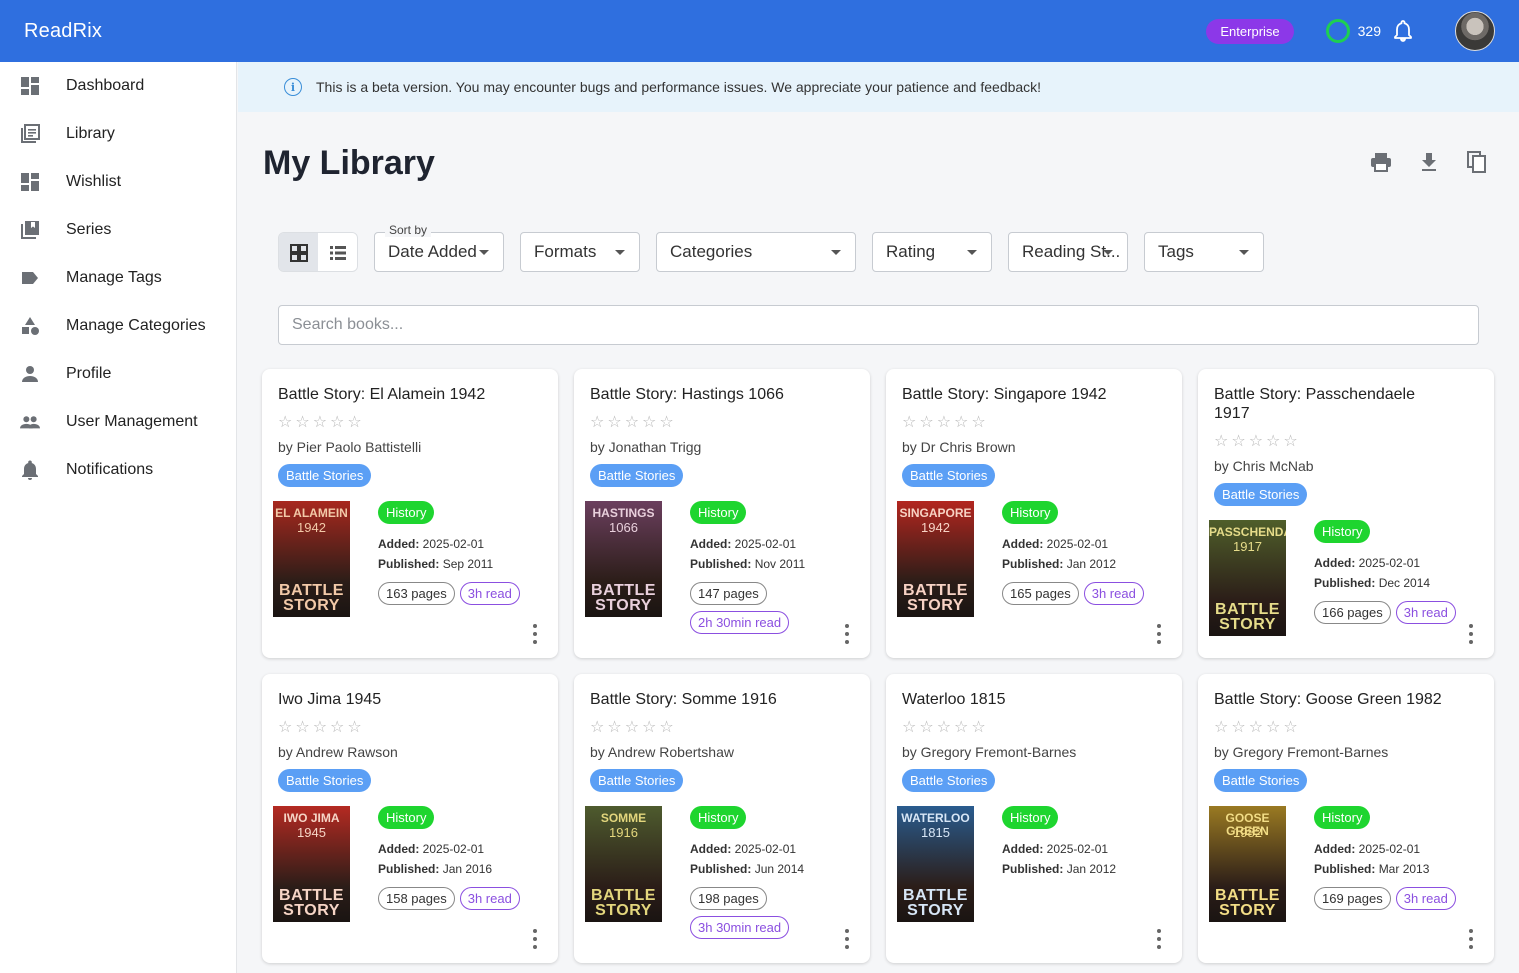 The image size is (1519, 973). Describe the element at coordinates (63, 31) in the screenshot. I see `brand-logo: ReadRix` at that location.